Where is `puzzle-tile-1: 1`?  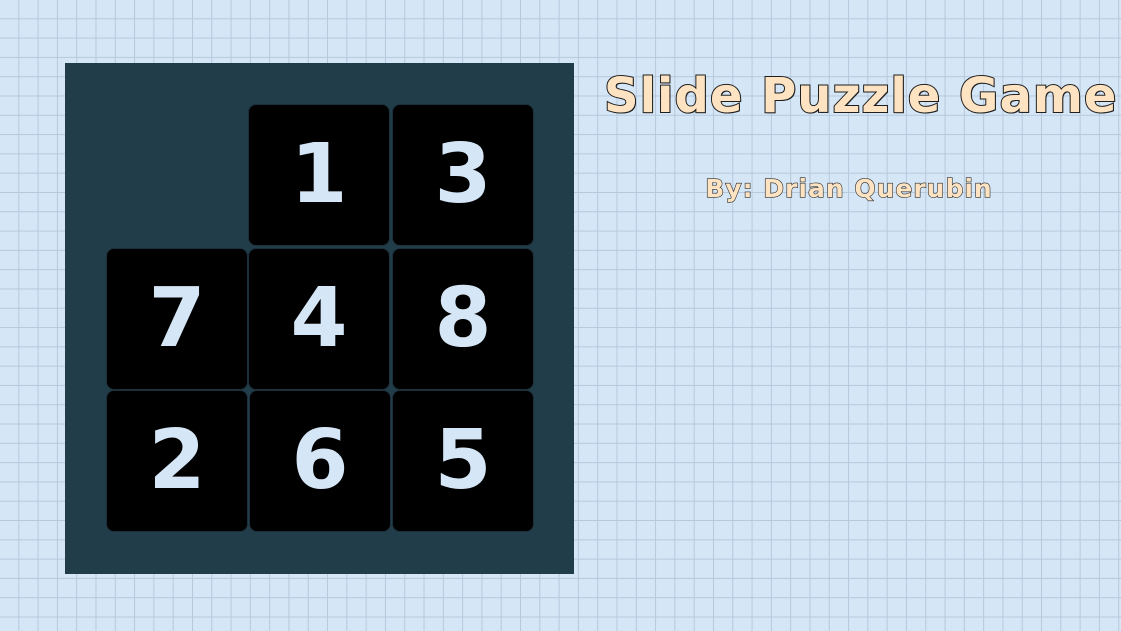 puzzle-tile-1: 1 is located at coordinates (319, 175).